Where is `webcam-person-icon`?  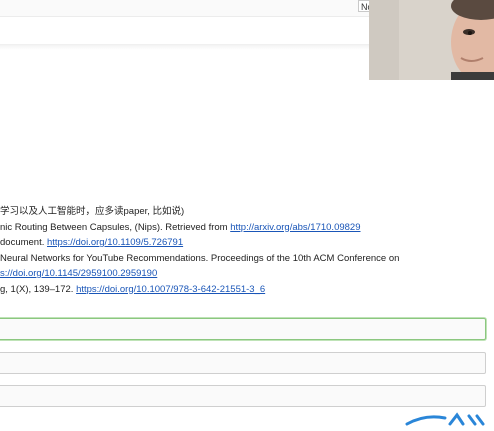 webcam-person-icon is located at coordinates (431, 40).